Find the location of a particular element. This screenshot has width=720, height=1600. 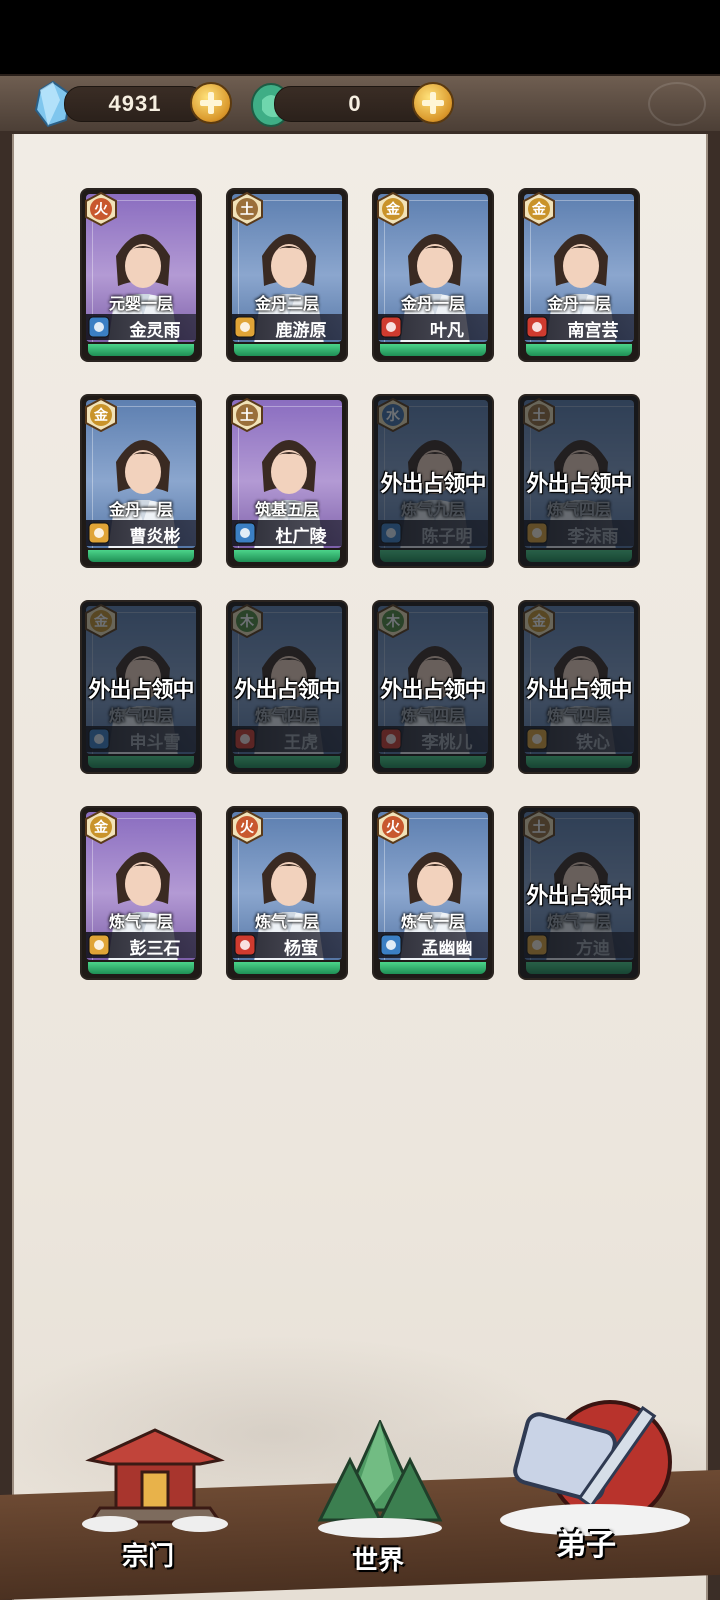

disciple-realm: 筑基五层 is located at coordinates (286, 510).